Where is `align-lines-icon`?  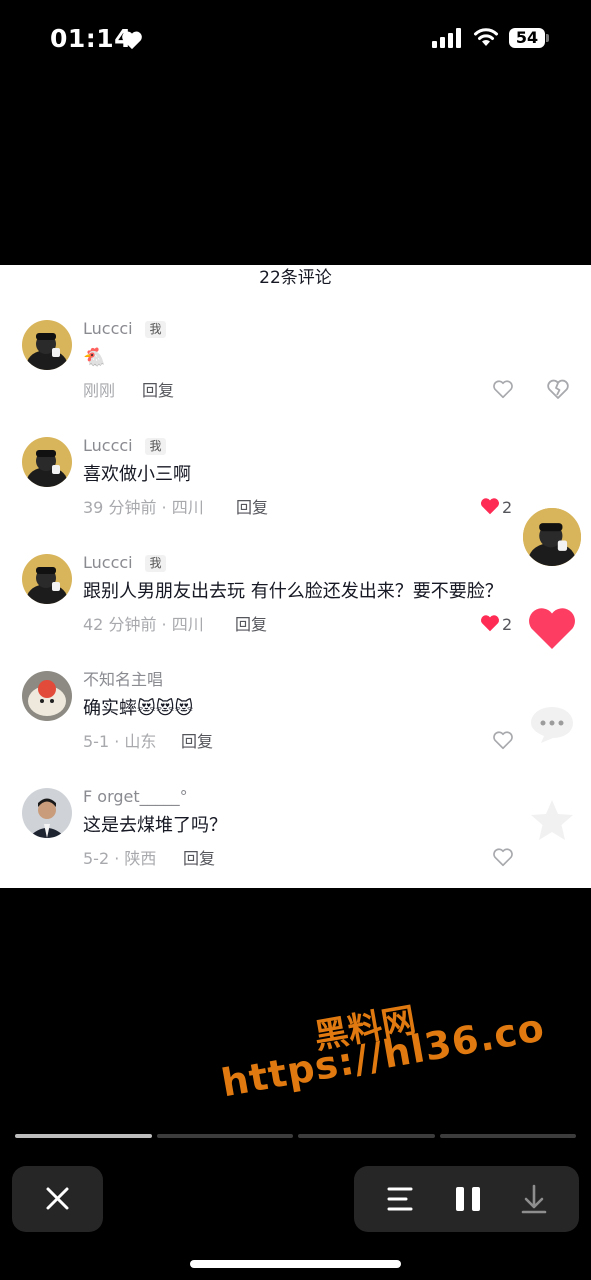
align-lines-icon is located at coordinates (400, 1199).